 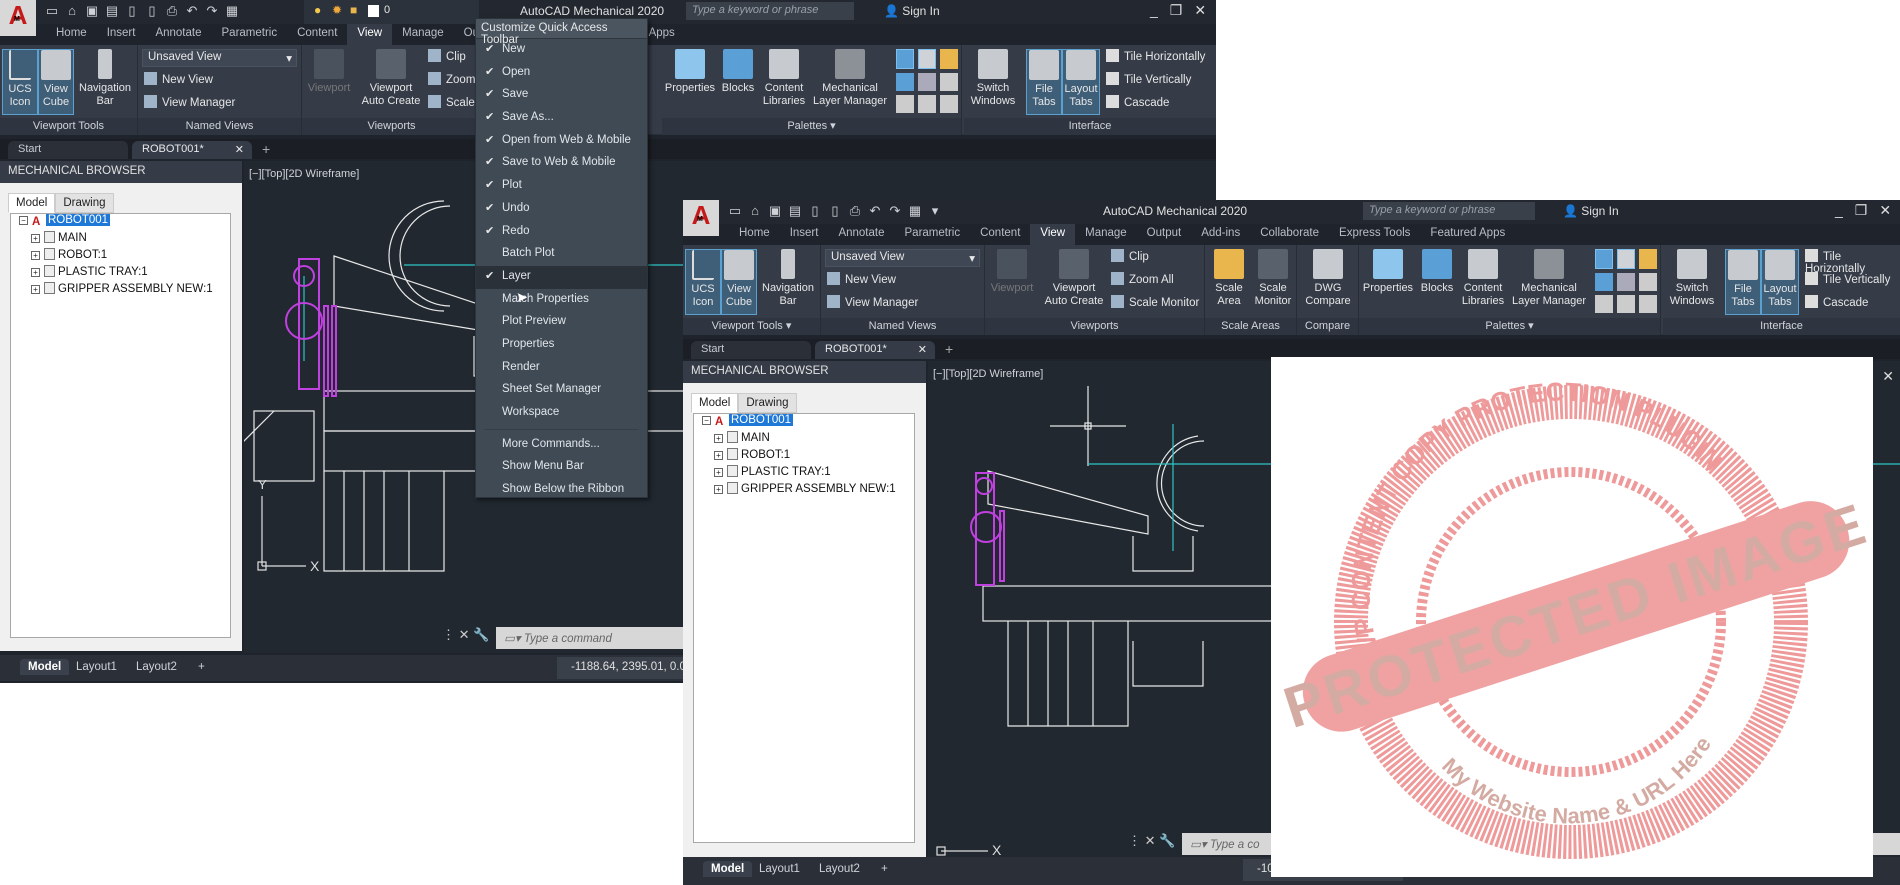 I want to click on tree-node: + ROBOT:1, so click(x=120, y=256).